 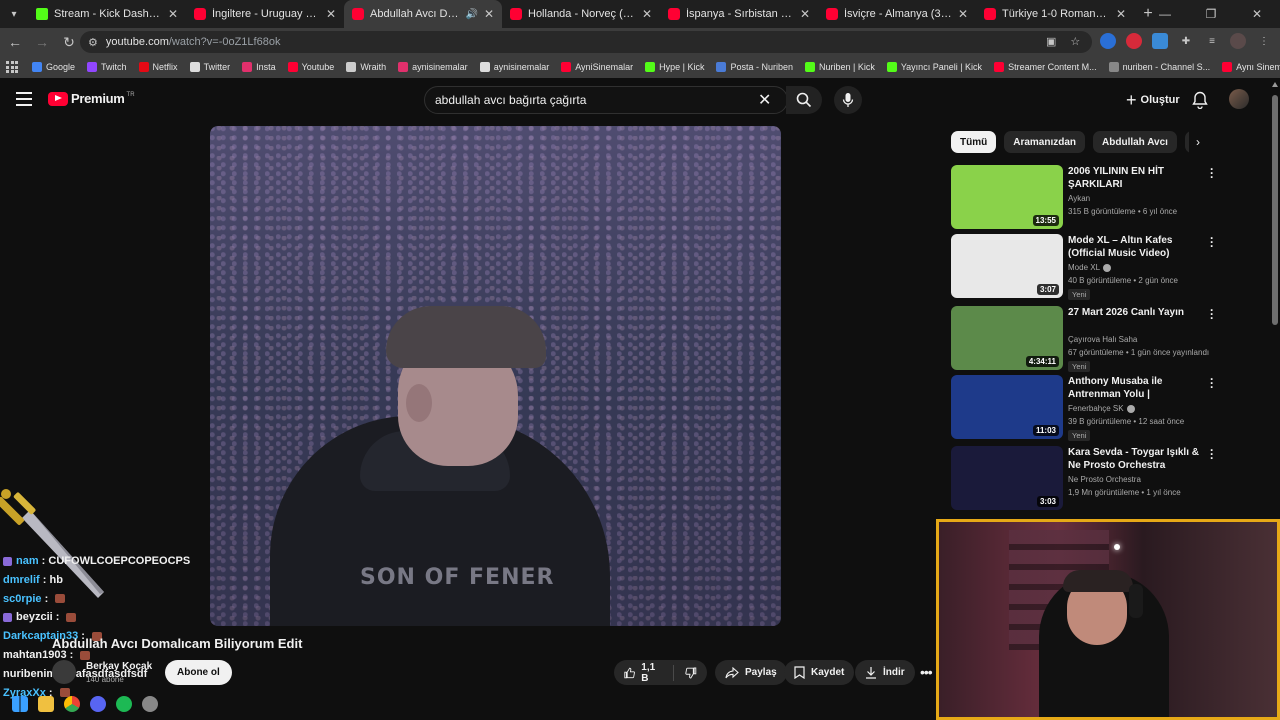 What do you see at coordinates (198, 672) in the screenshot?
I see `subscribe-button: Abone ol` at bounding box center [198, 672].